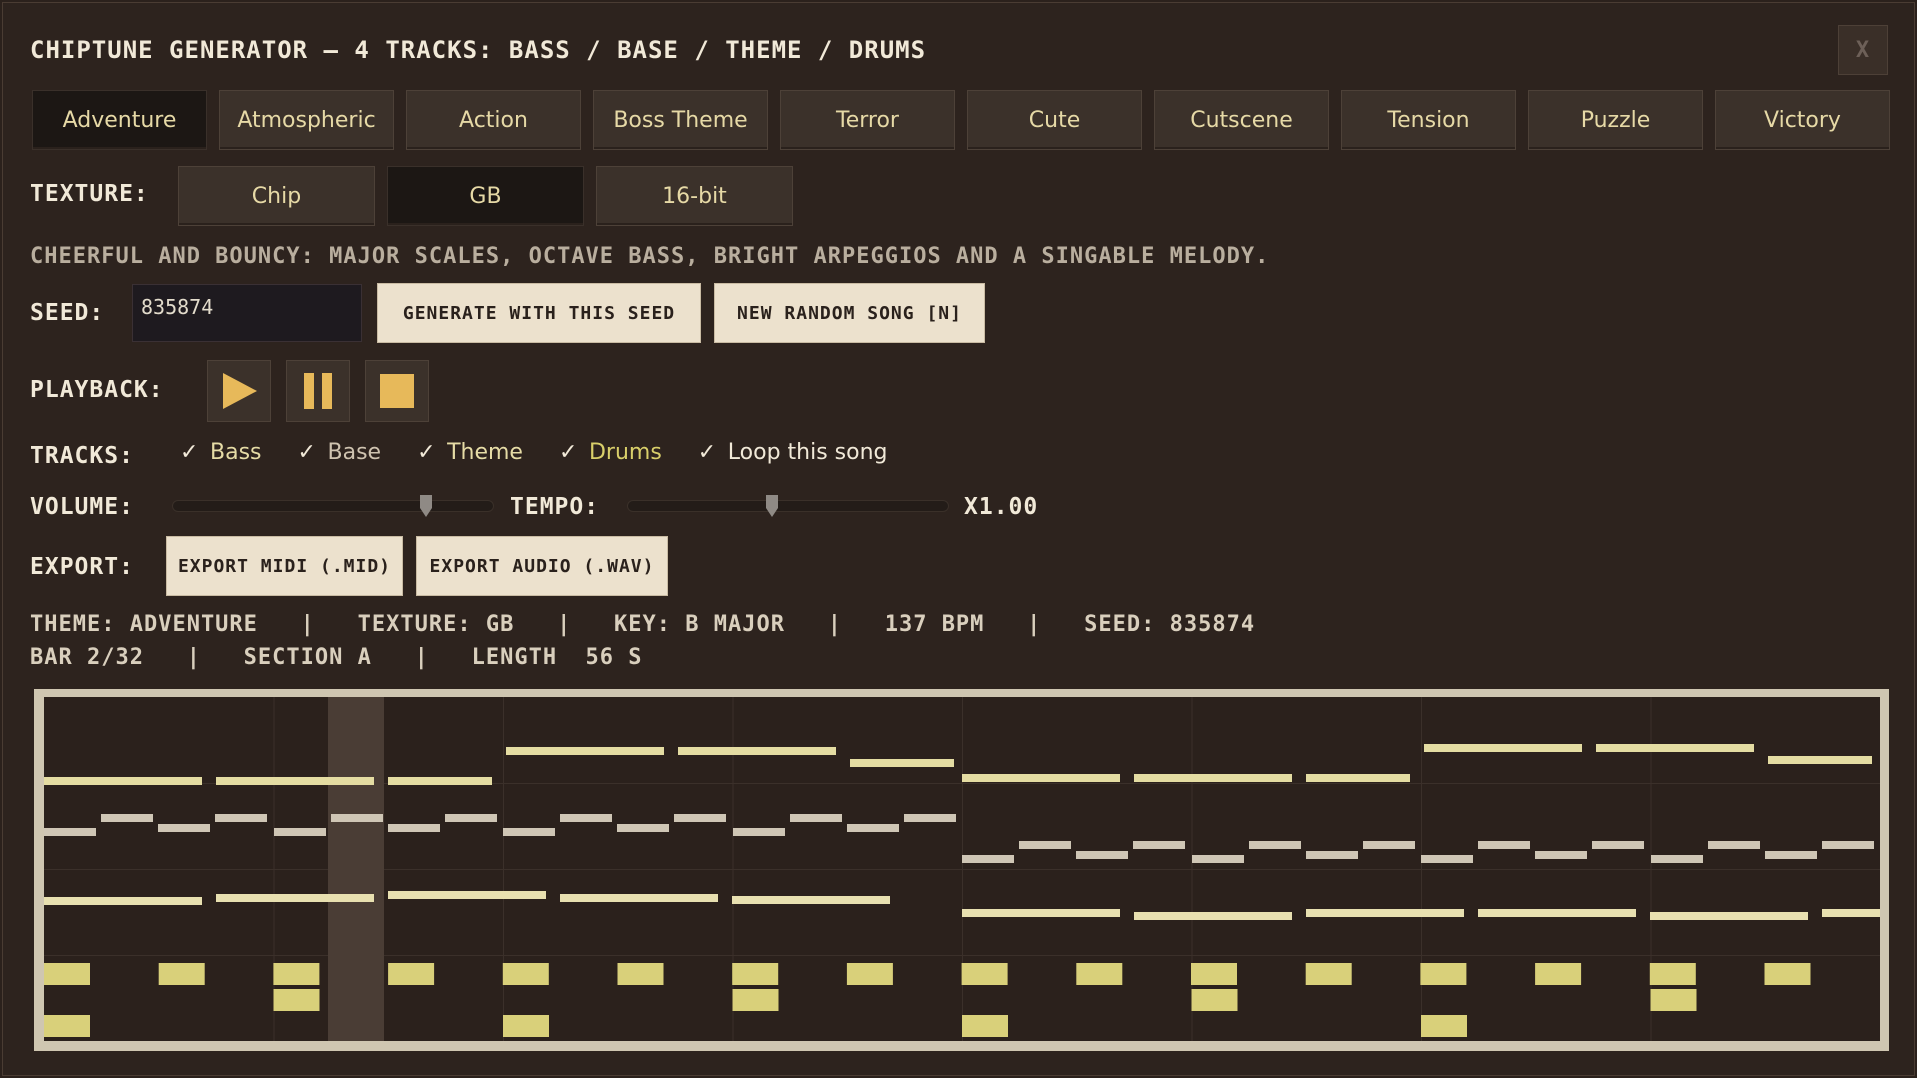  I want to click on texture-button-gb: GB, so click(485, 196).